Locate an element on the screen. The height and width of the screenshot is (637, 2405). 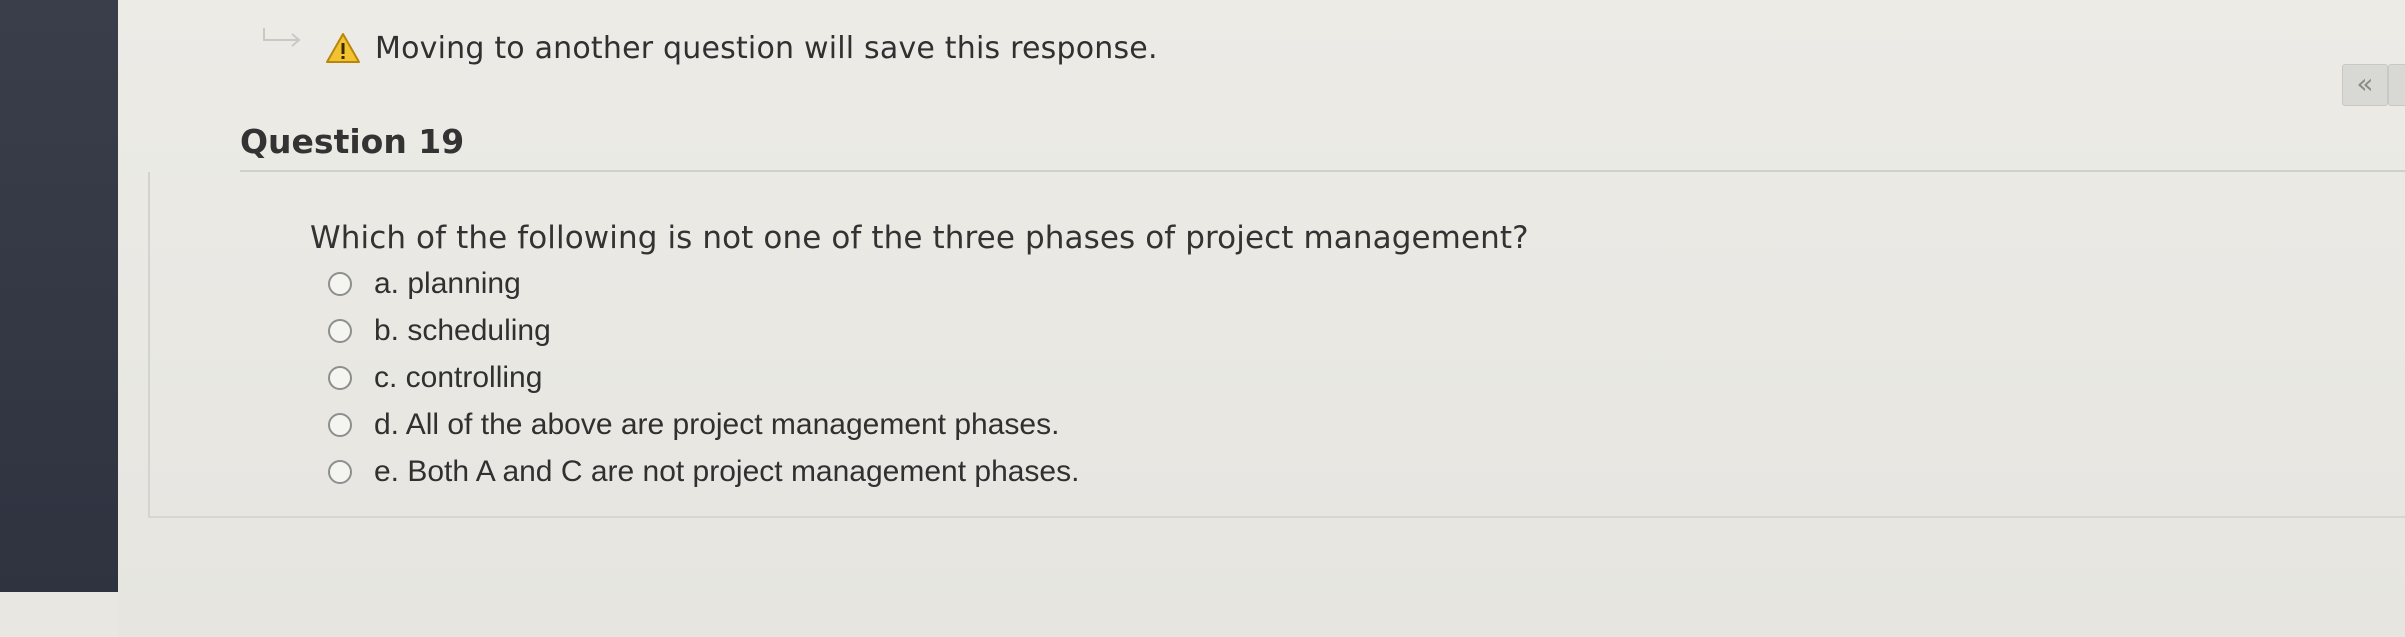
question-title: Question 19 is located at coordinates (352, 141).